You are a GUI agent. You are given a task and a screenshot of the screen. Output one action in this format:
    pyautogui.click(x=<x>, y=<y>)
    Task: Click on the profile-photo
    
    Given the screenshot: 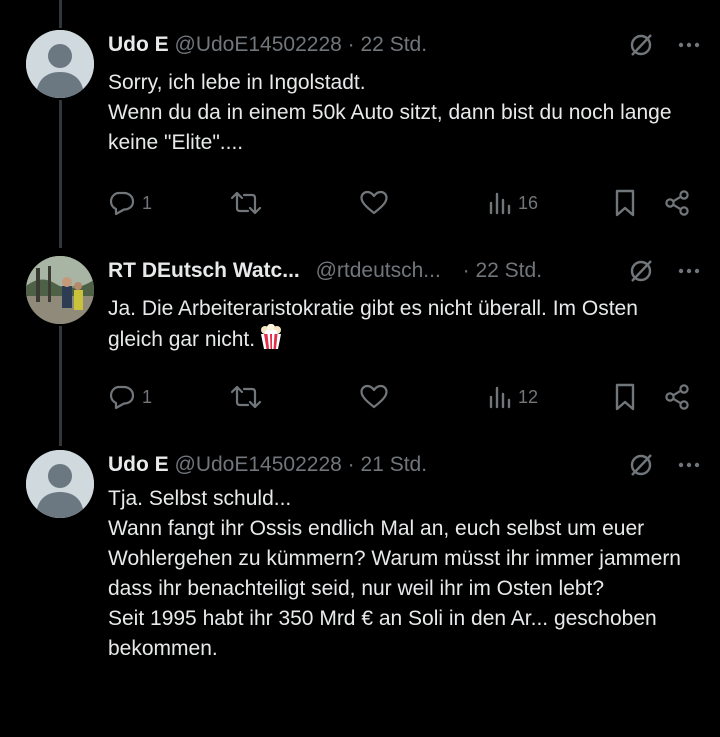 What is the action you would take?
    pyautogui.click(x=60, y=290)
    